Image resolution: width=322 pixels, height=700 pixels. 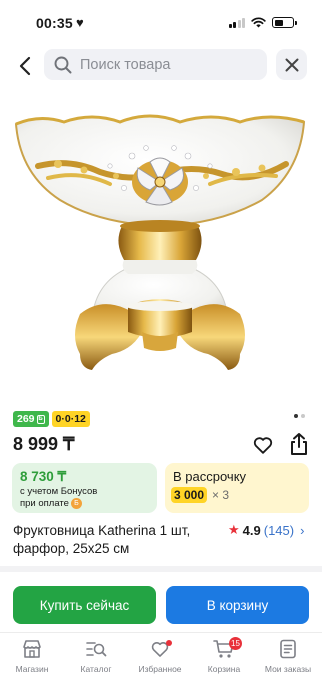 What do you see at coordinates (44, 444) in the screenshot?
I see `product-price: 8 999 ₸` at bounding box center [44, 444].